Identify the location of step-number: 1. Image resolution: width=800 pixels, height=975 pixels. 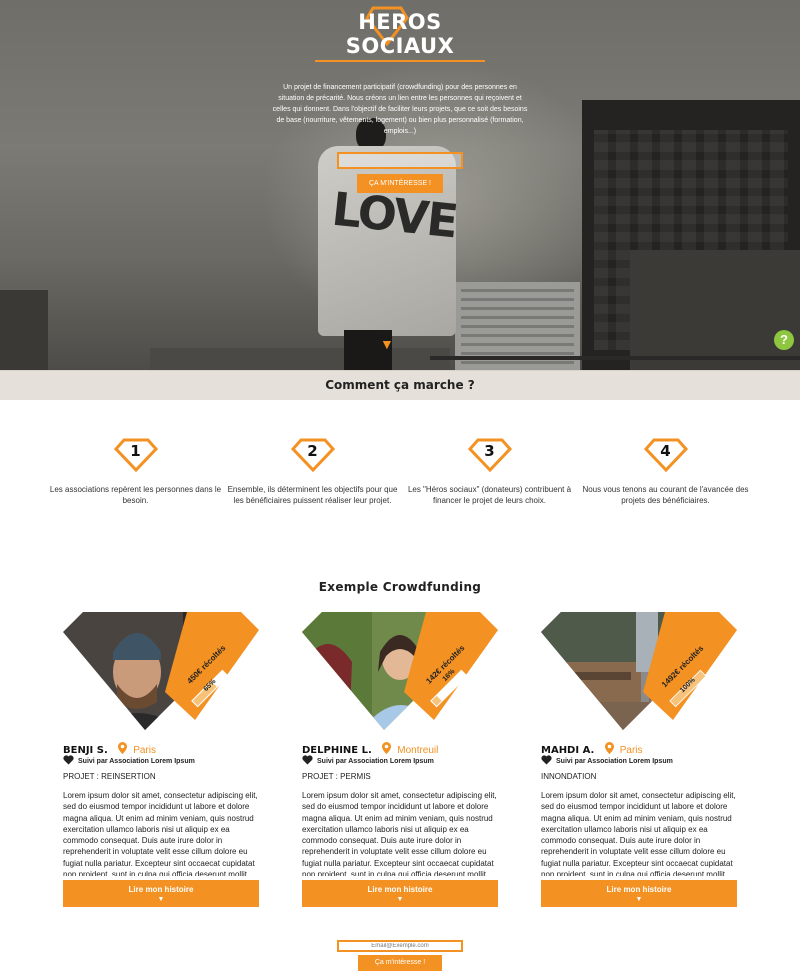
(135, 451).